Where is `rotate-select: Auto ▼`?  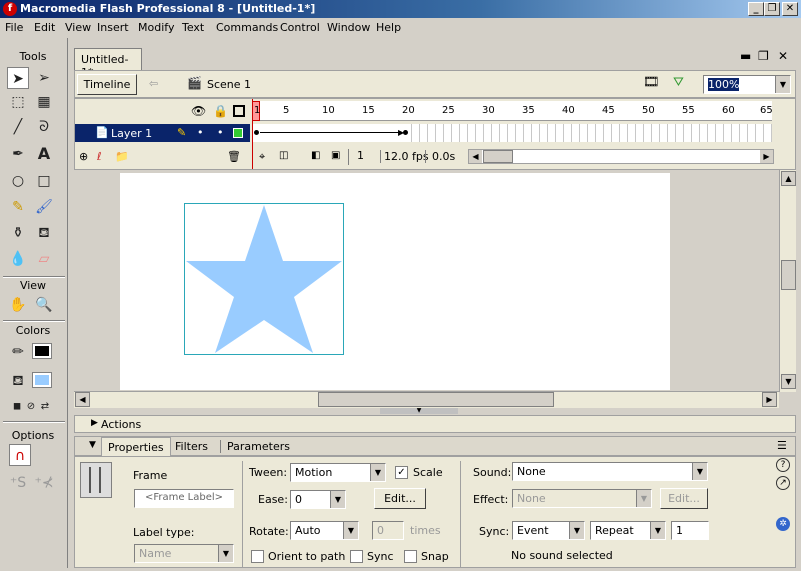
rotate-select: Auto ▼ is located at coordinates (324, 530).